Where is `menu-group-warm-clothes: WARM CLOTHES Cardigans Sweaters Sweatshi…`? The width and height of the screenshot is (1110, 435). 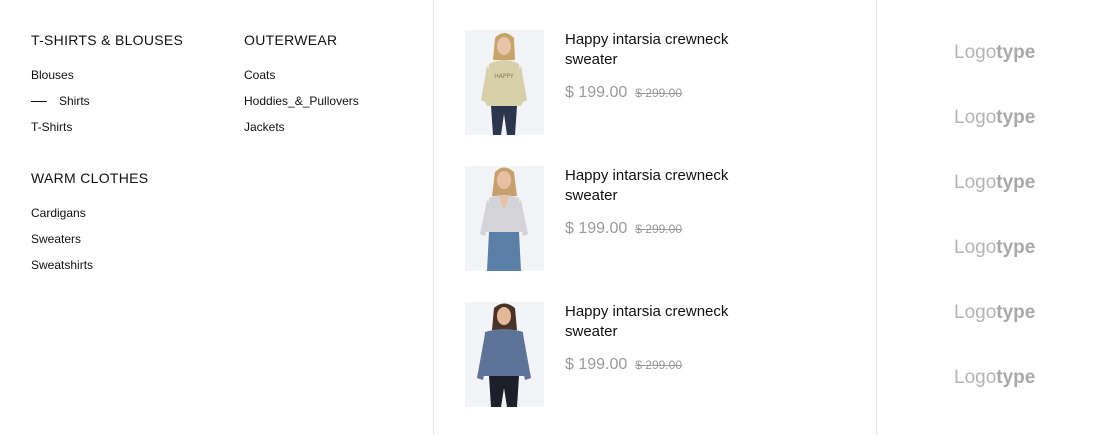
menu-group-warm-clothes: WARM CLOTHES Cardigans Sweaters Sweatshi… is located at coordinates (89, 223).